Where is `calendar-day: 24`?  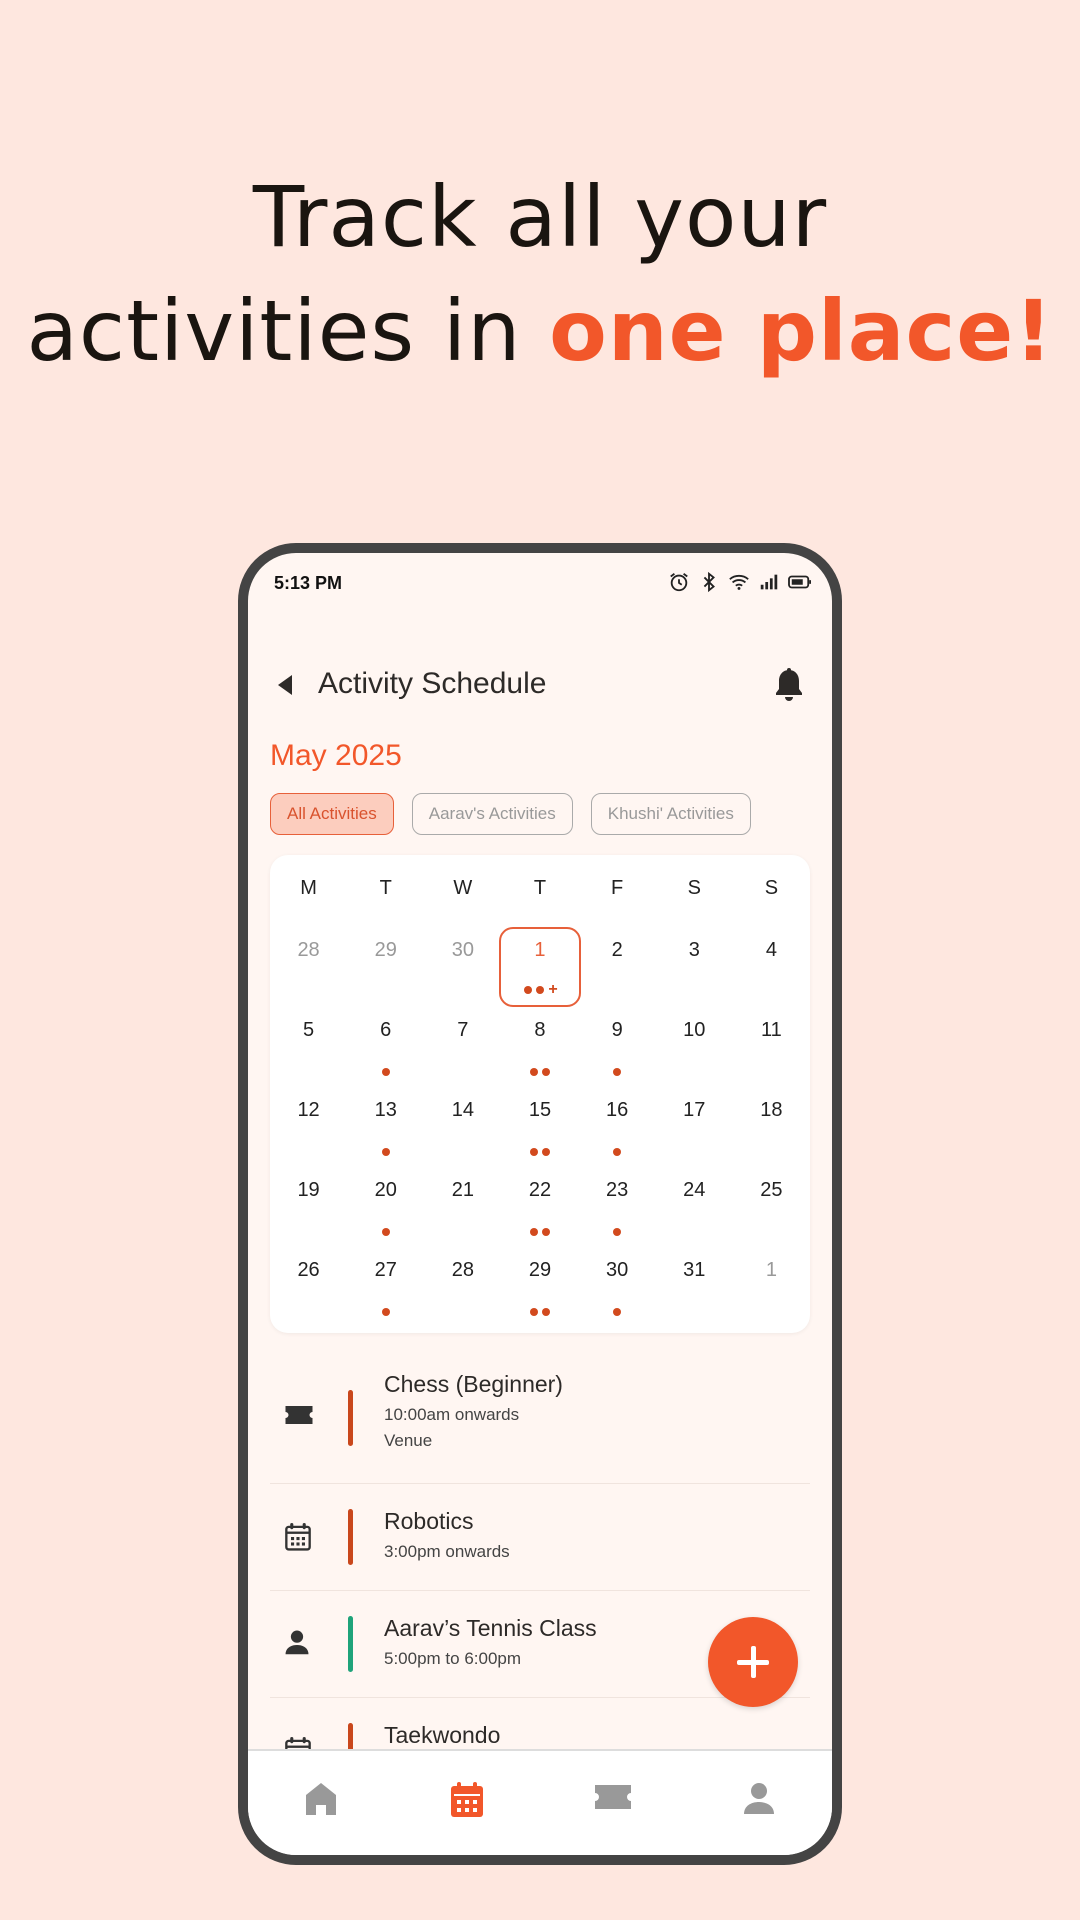
calendar-day: 24 is located at coordinates (694, 1207).